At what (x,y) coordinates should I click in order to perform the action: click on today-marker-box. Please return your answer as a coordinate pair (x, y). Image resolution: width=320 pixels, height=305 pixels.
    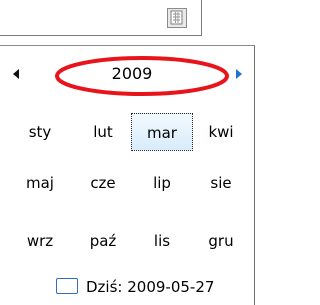
    Looking at the image, I should click on (67, 286).